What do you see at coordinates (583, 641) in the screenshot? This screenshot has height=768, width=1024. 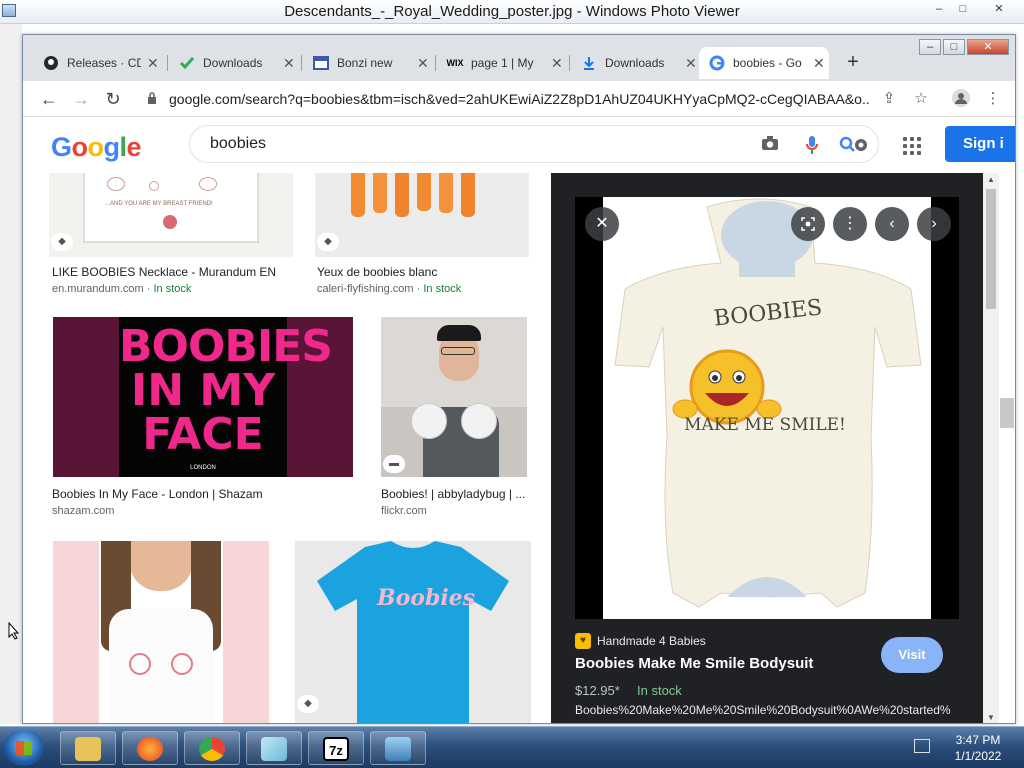 I see `site-favicon-icon: ♥` at bounding box center [583, 641].